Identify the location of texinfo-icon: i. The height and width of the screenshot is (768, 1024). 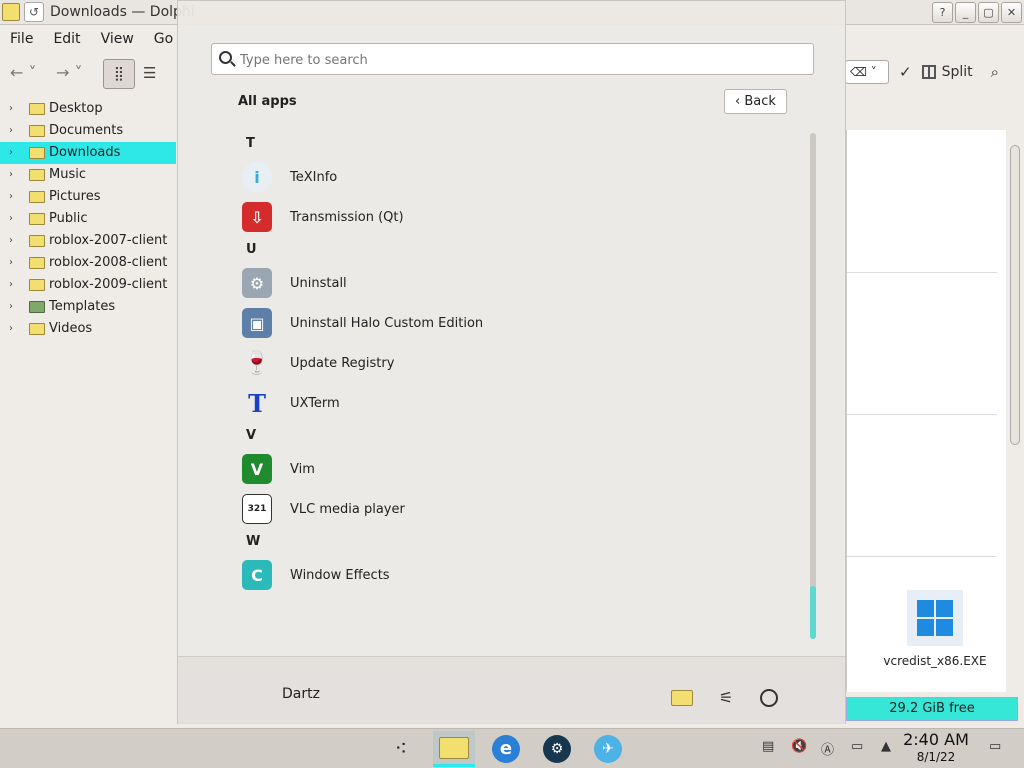
(257, 177).